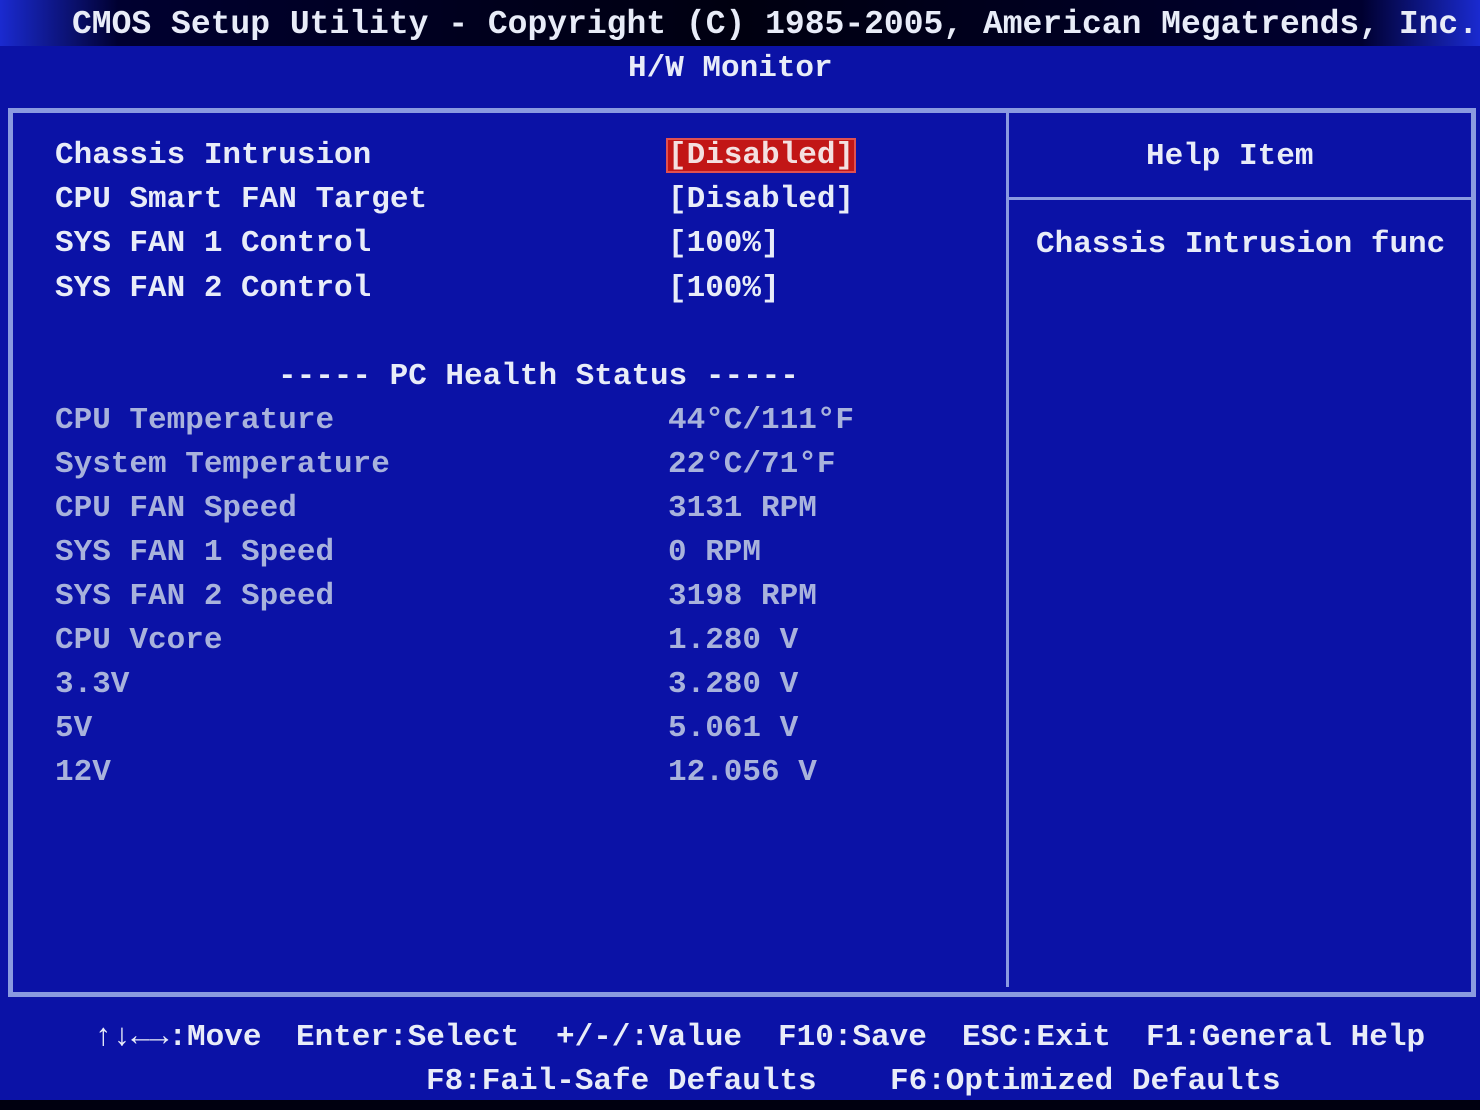 This screenshot has width=1480, height=1110. Describe the element at coordinates (1007, 550) in the screenshot. I see `panel-divider` at that location.